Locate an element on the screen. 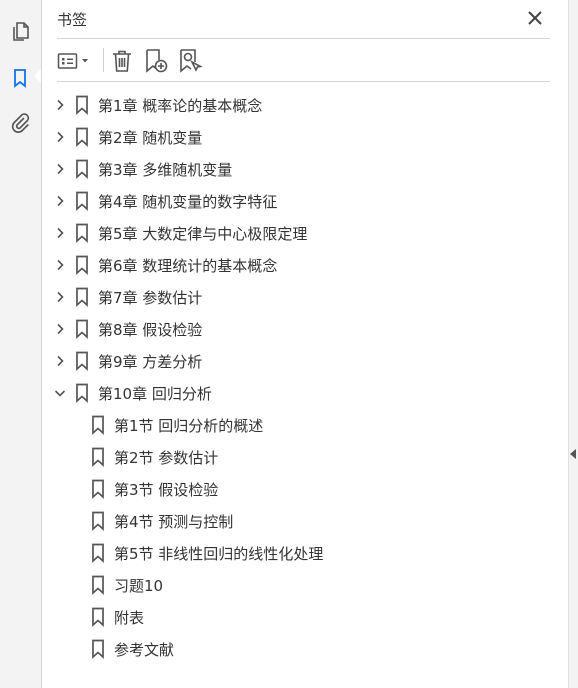  bookmark-section: 第3节 假设检验 is located at coordinates (305, 489).